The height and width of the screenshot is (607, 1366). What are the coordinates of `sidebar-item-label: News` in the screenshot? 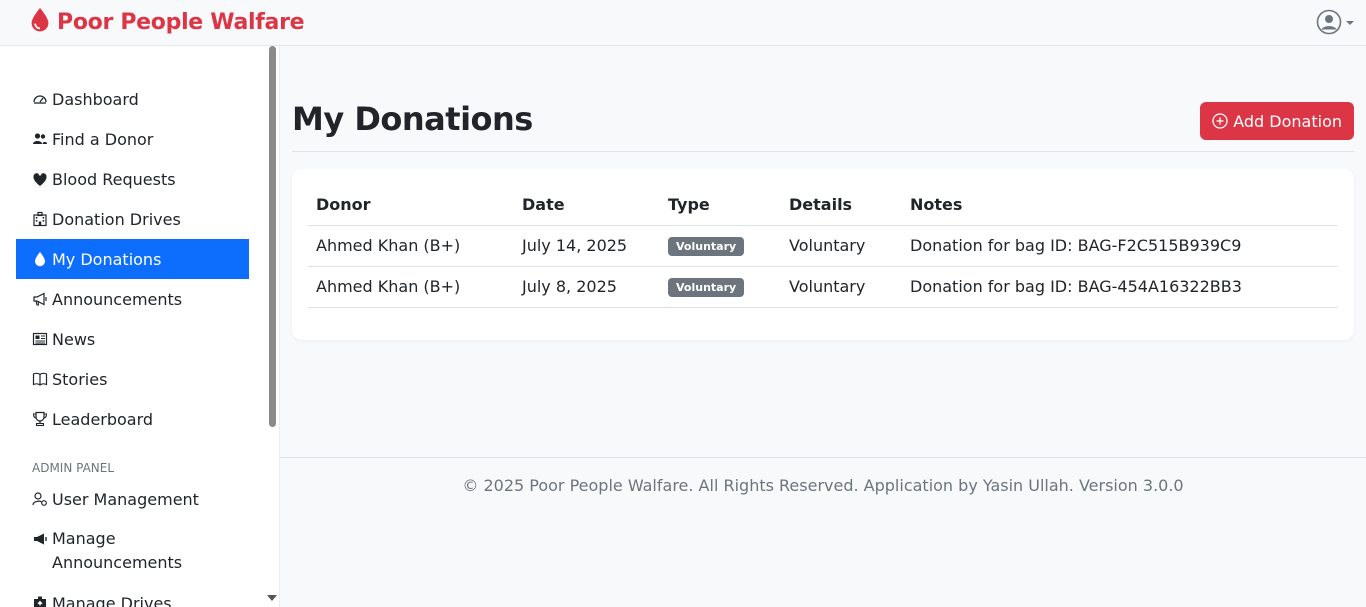 It's located at (74, 339).